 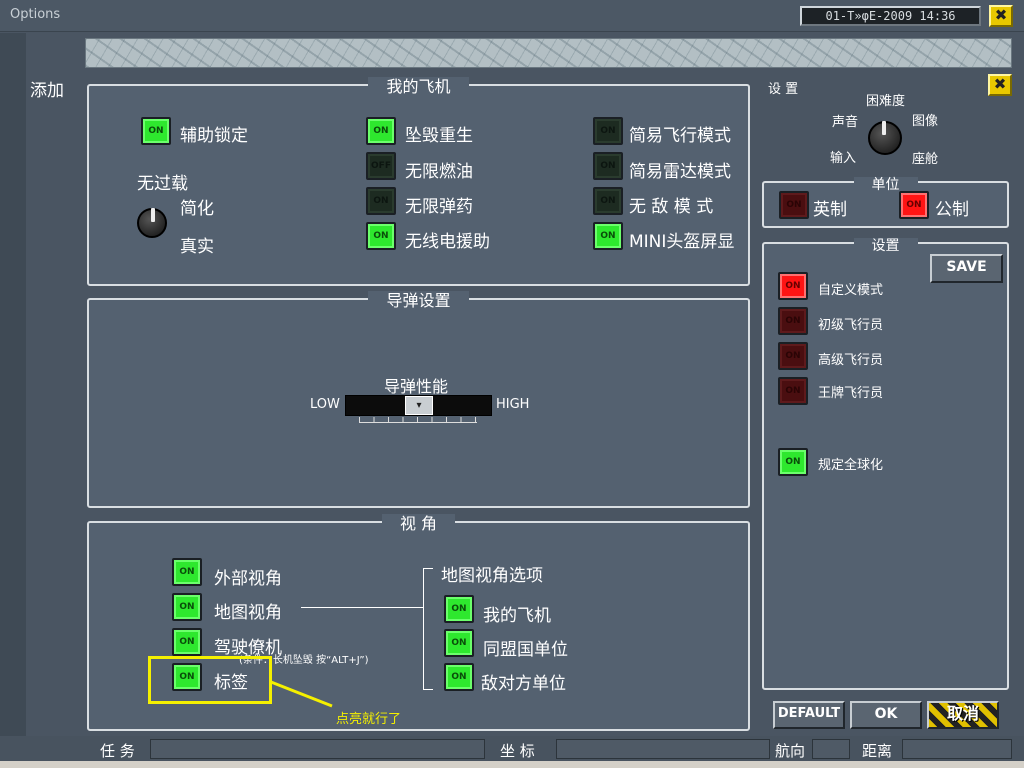 What do you see at coordinates (162, 184) in the screenshot?
I see `overload-label: 无过载` at bounding box center [162, 184].